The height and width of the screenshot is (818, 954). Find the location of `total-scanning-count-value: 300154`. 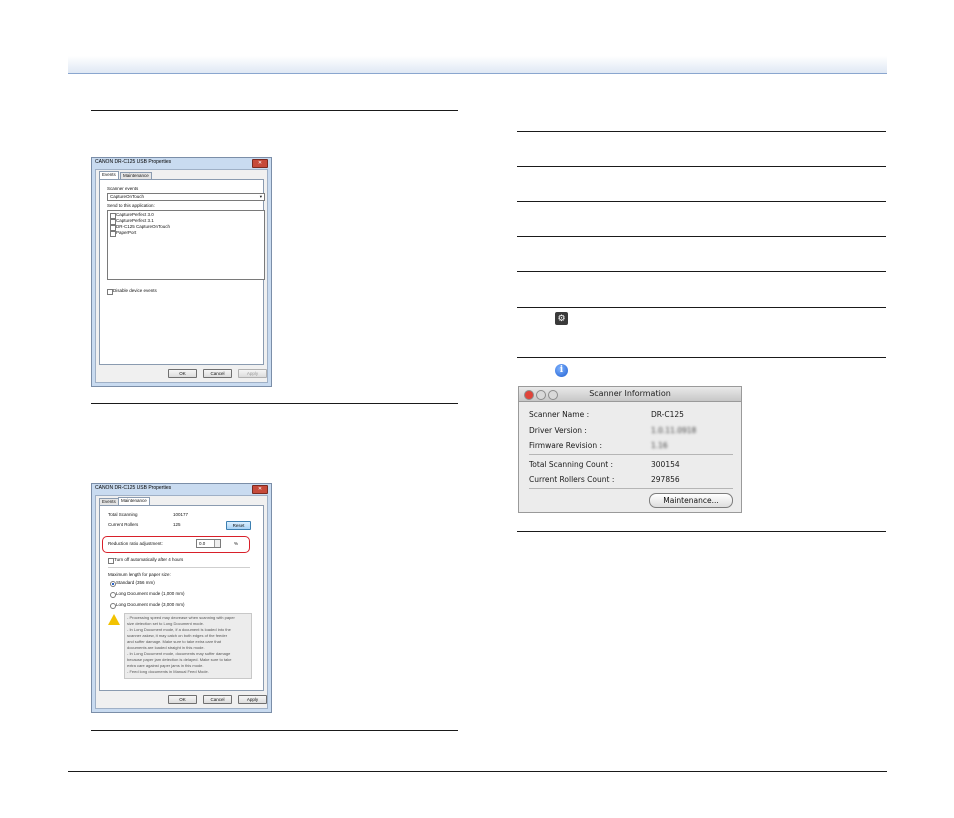

total-scanning-count-value: 300154 is located at coordinates (665, 464).